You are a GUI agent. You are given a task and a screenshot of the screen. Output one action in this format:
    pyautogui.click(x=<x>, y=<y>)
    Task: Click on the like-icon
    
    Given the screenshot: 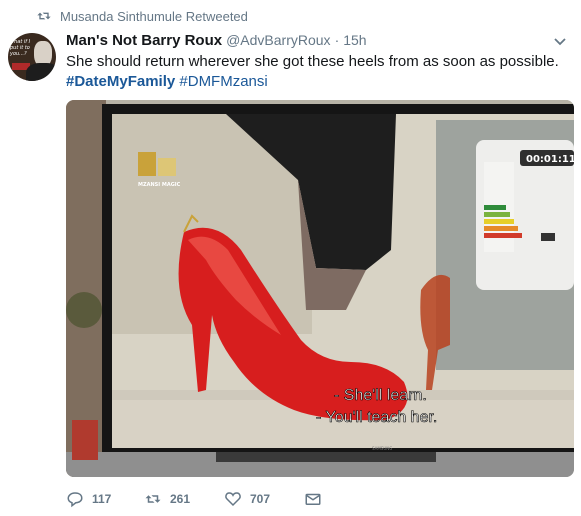 What is the action you would take?
    pyautogui.click(x=233, y=499)
    